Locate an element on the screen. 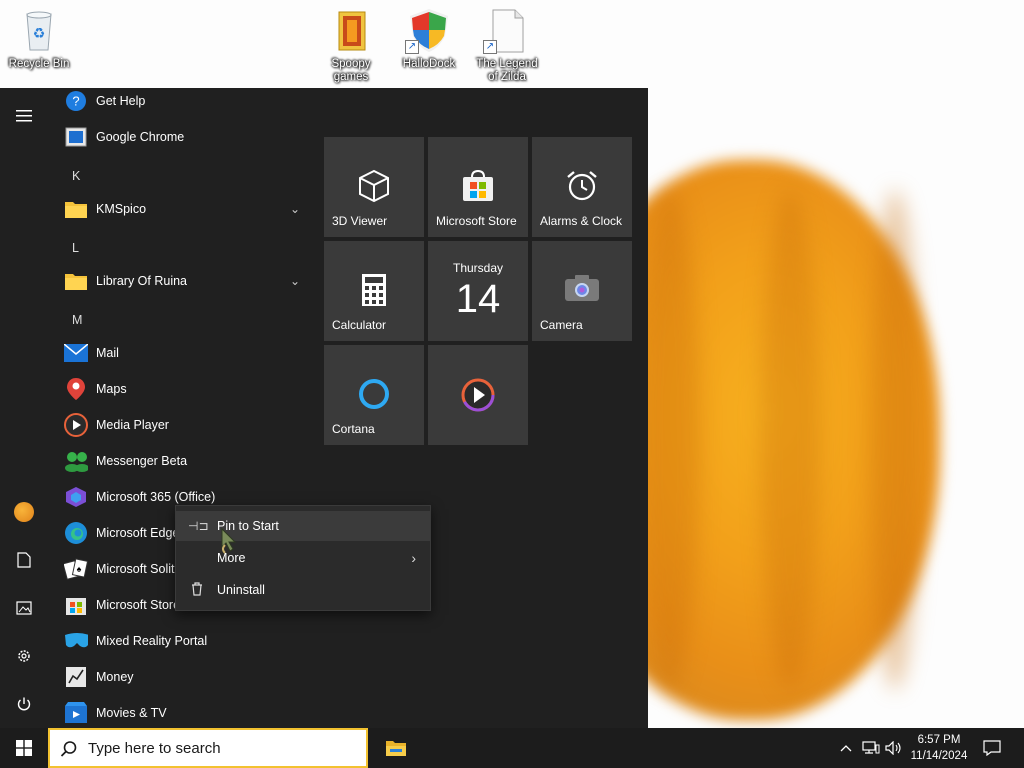 This screenshot has height=768, width=1024. mail-icon is located at coordinates (76, 353).